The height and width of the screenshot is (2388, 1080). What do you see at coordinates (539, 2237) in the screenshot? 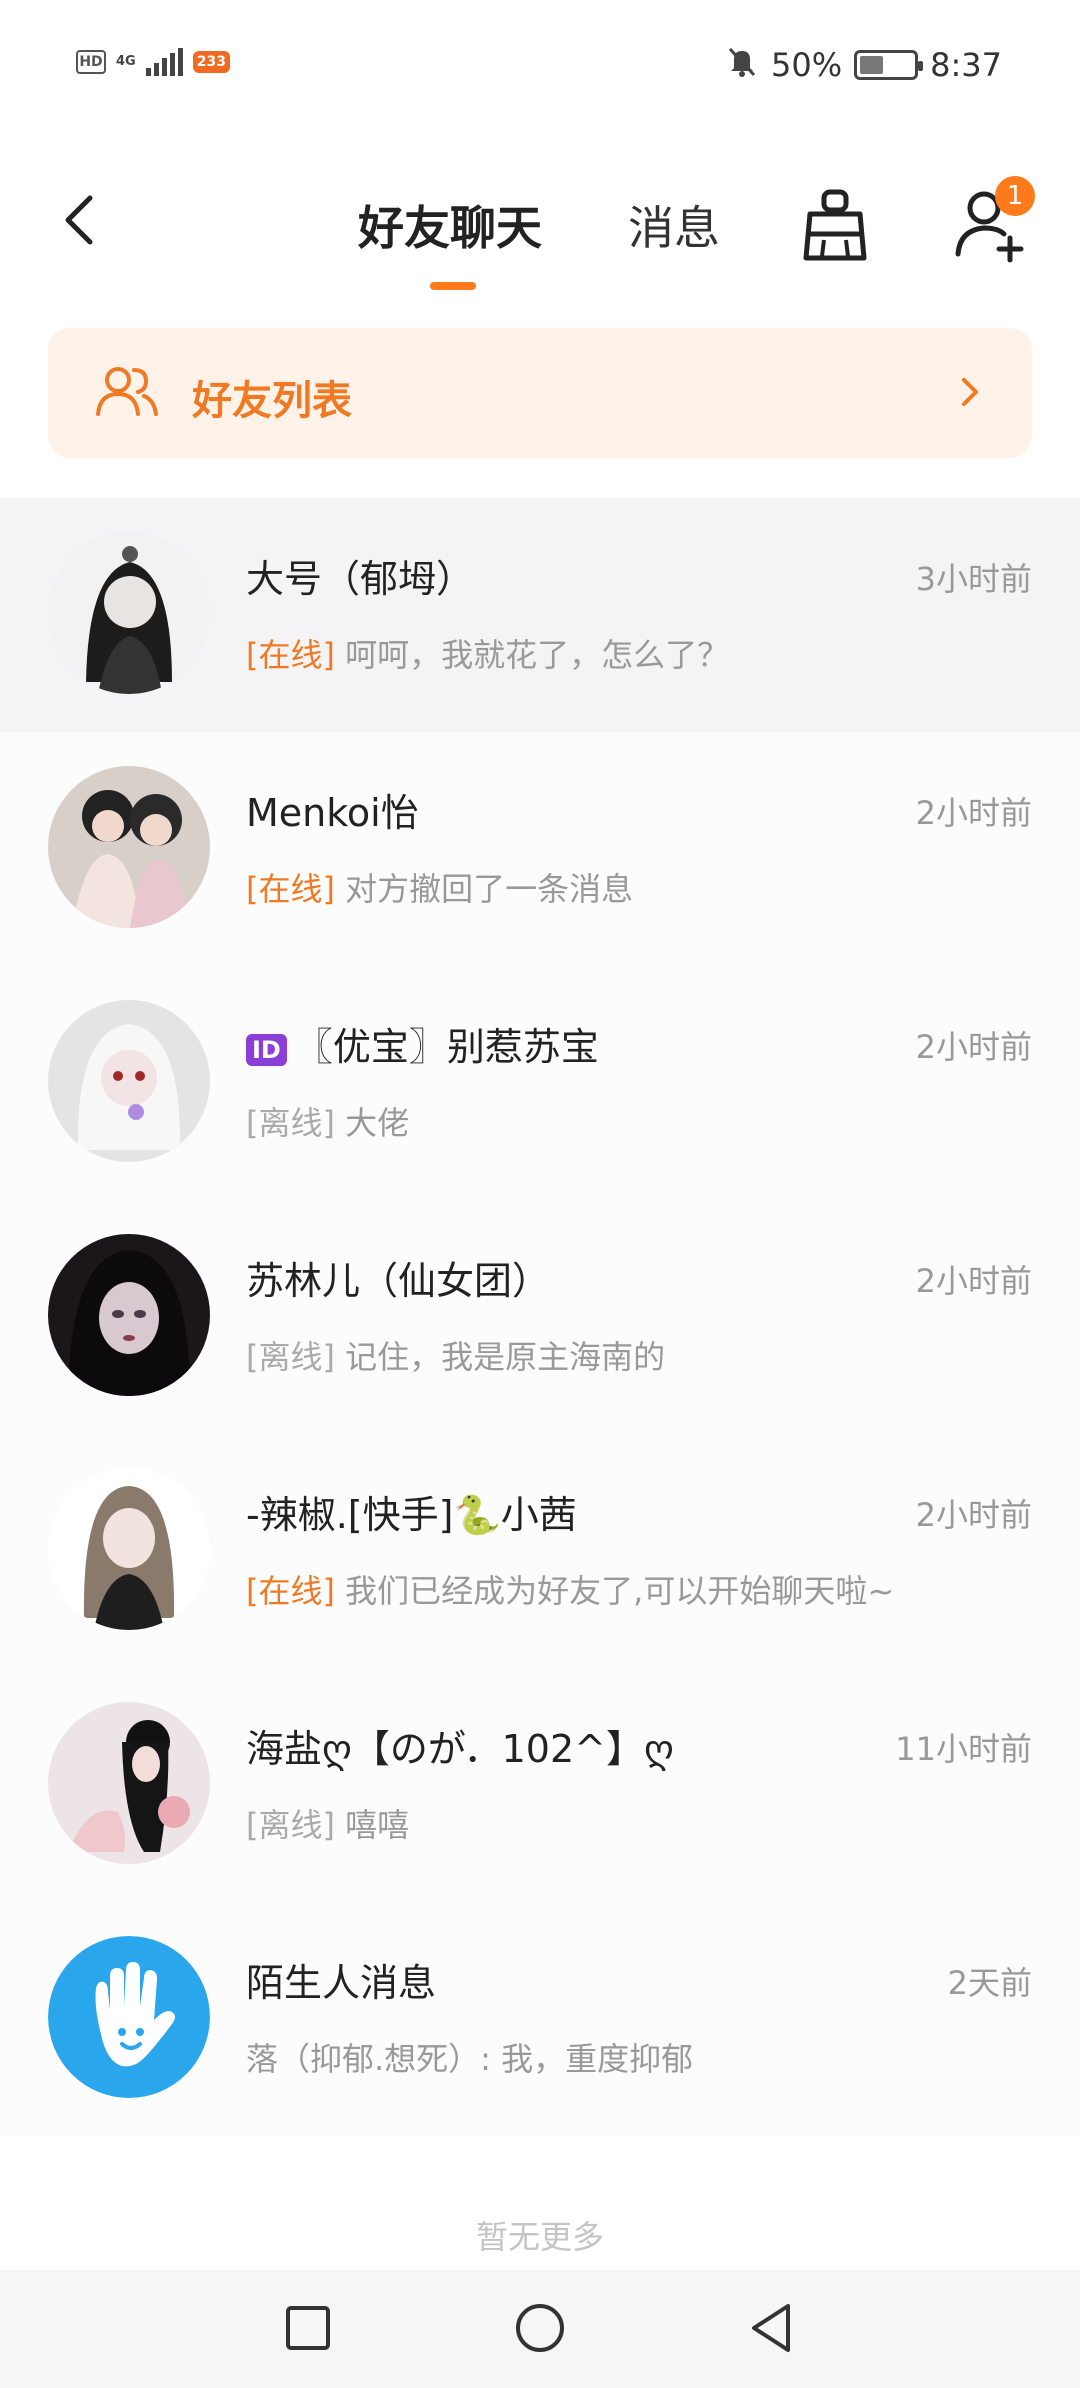
I see `no-more-text: 暂无更多` at bounding box center [539, 2237].